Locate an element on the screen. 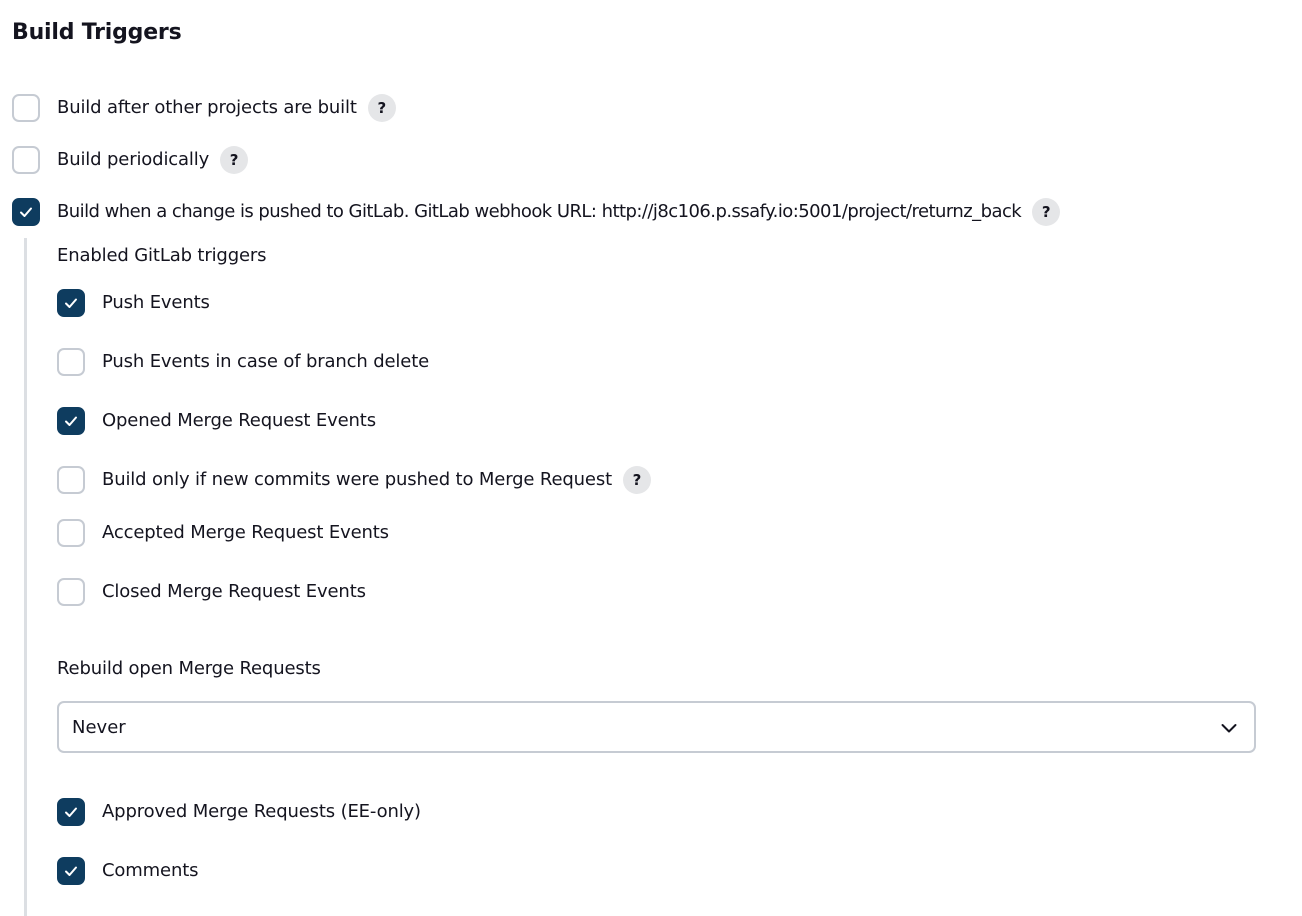  trigger-build-periodically: Build periodically ? is located at coordinates (130, 160).